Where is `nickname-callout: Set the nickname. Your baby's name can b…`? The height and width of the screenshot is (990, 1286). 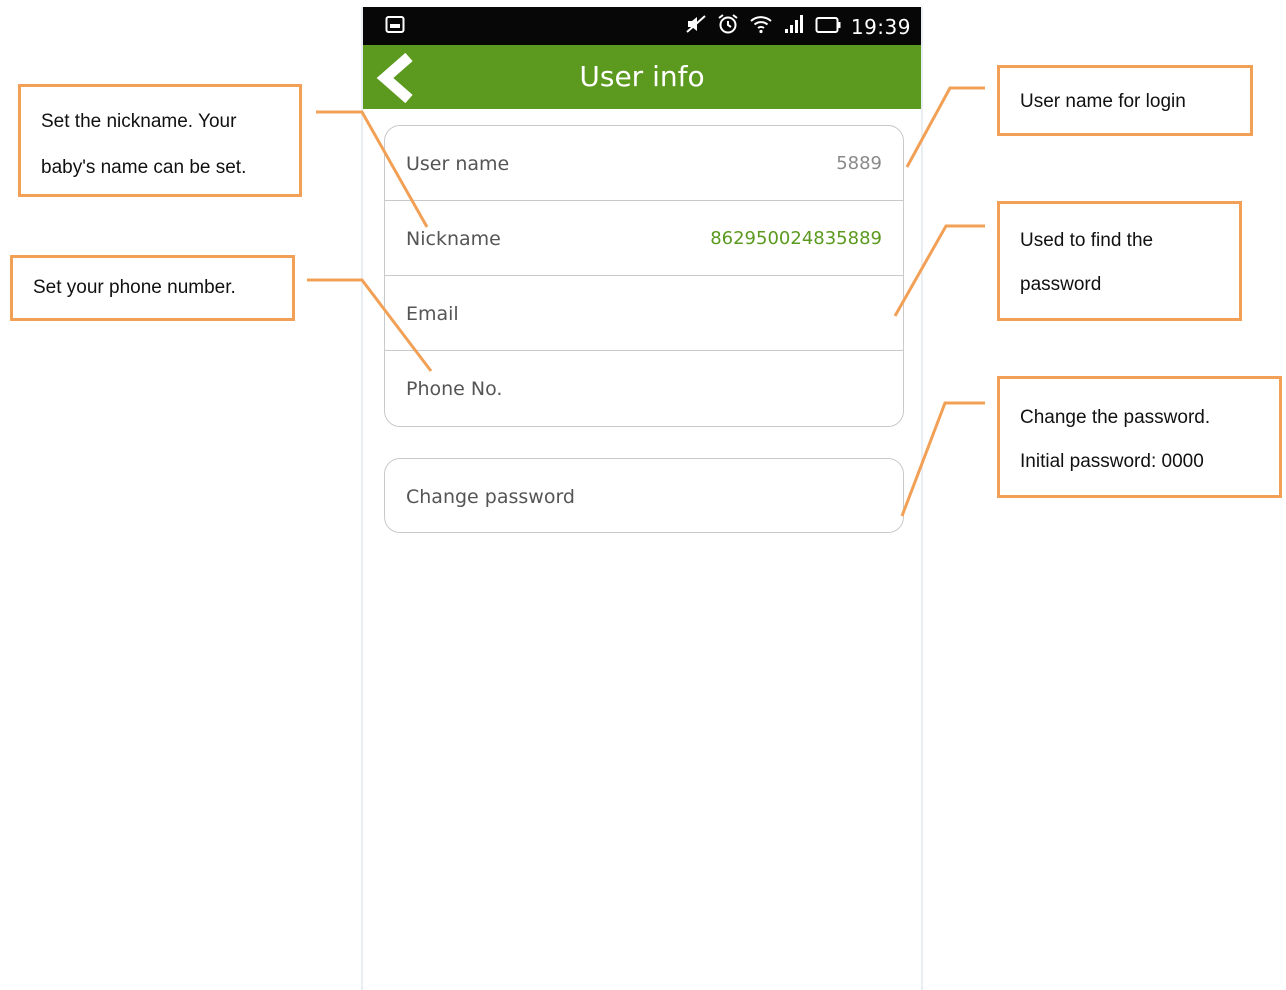
nickname-callout: Set the nickname. Your baby's name can b… is located at coordinates (160, 140).